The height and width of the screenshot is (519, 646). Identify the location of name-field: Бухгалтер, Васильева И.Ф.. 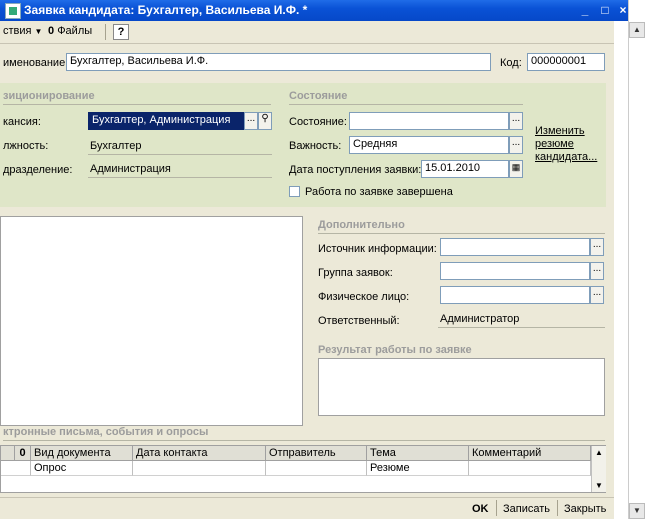
(278, 62).